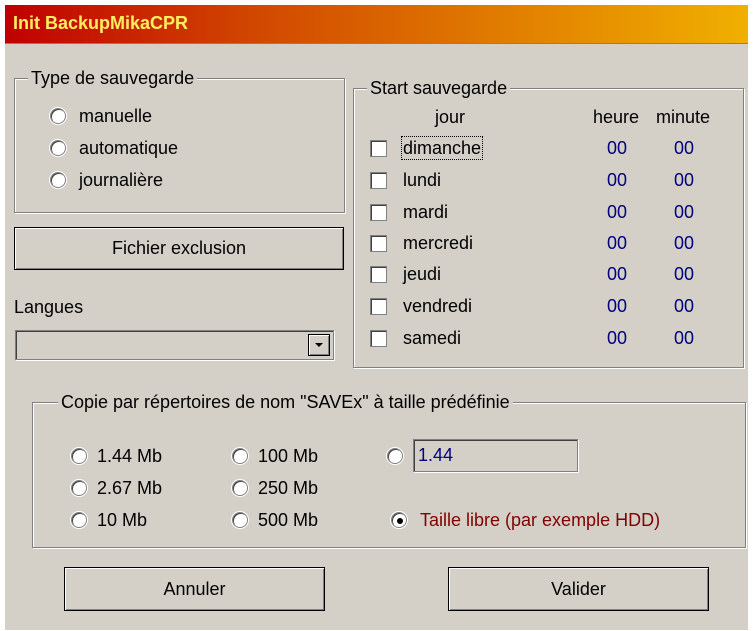  What do you see at coordinates (683, 117) in the screenshot?
I see `header-minute: minute` at bounding box center [683, 117].